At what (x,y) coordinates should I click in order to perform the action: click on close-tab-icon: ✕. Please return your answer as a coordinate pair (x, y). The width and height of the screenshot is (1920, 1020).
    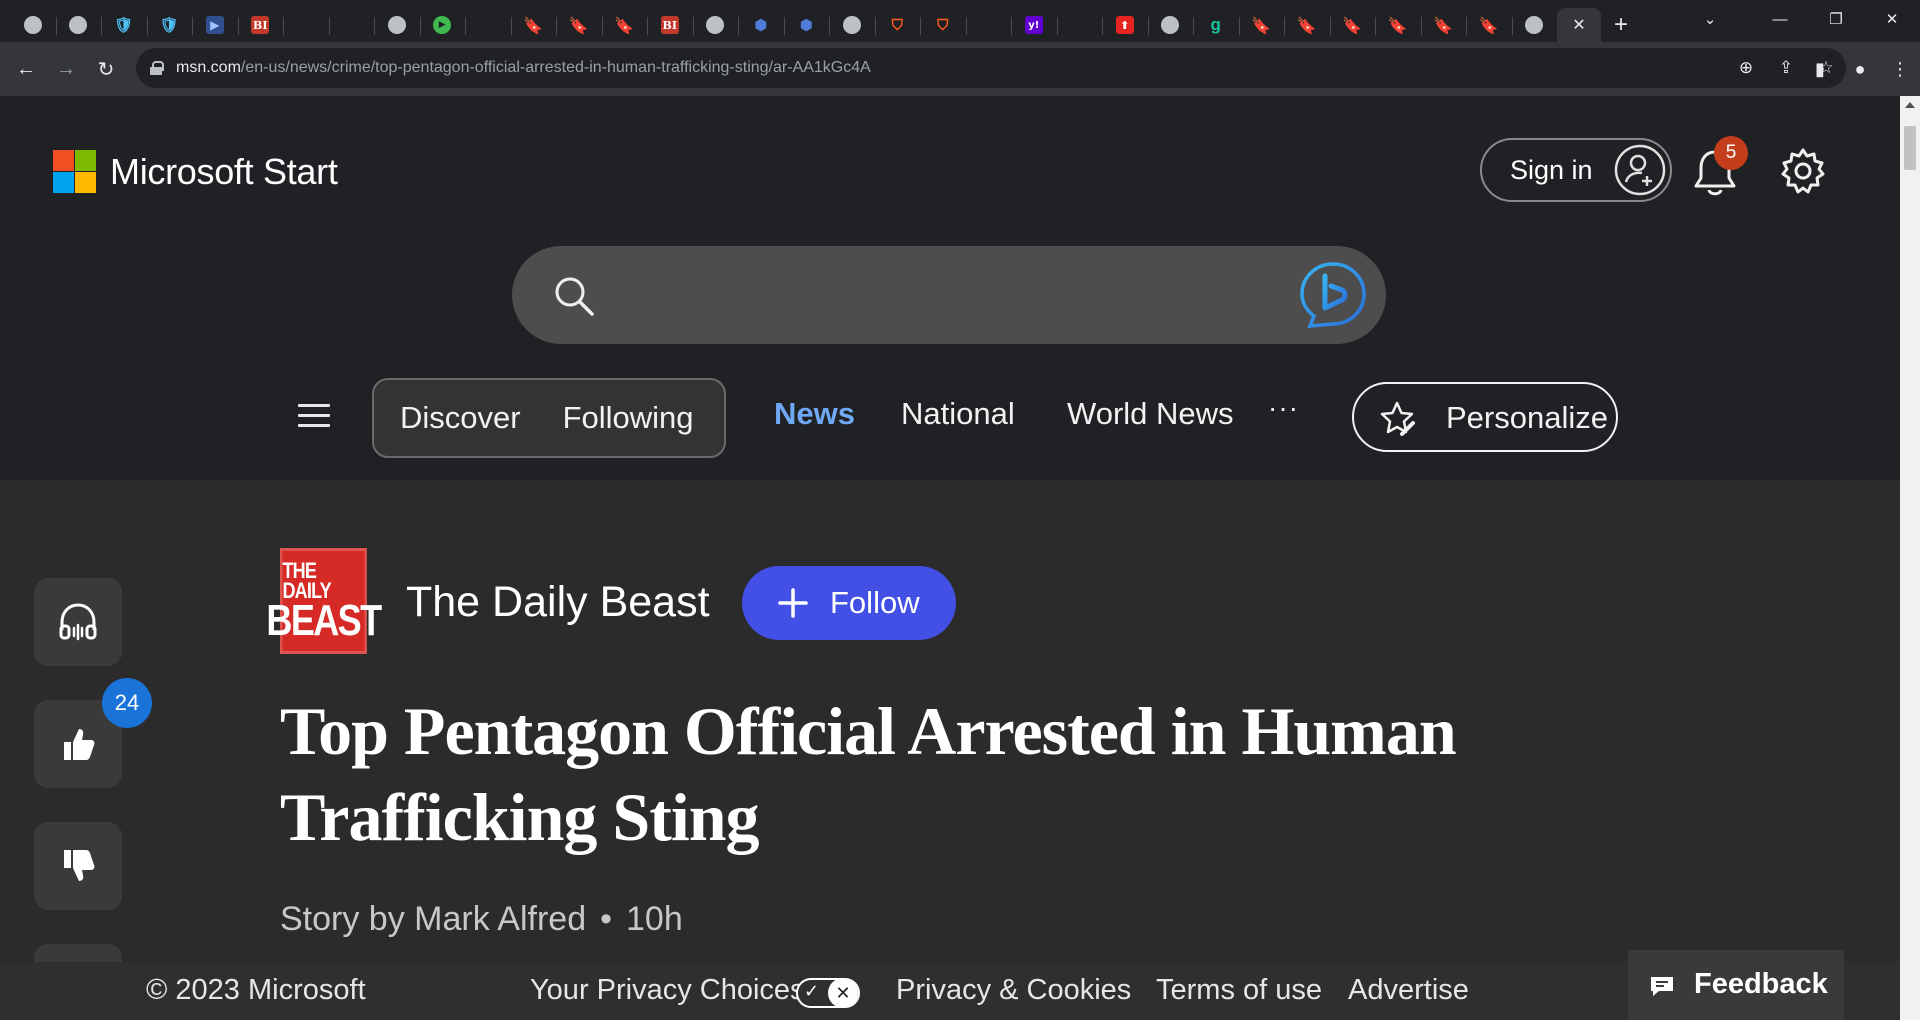
    Looking at the image, I should click on (1578, 25).